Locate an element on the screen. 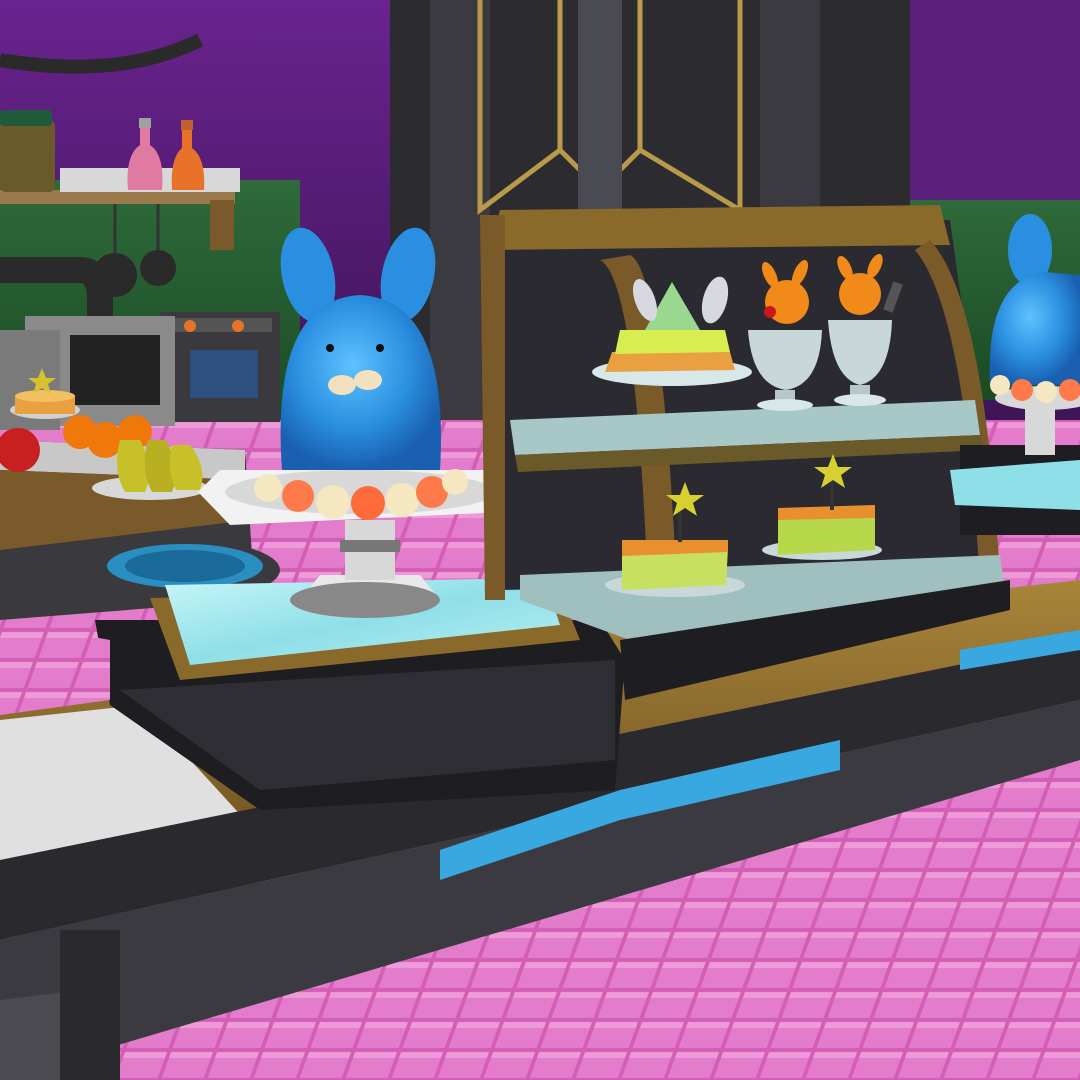 This screenshot has width=1080, height=1080. stove is located at coordinates (220, 367).